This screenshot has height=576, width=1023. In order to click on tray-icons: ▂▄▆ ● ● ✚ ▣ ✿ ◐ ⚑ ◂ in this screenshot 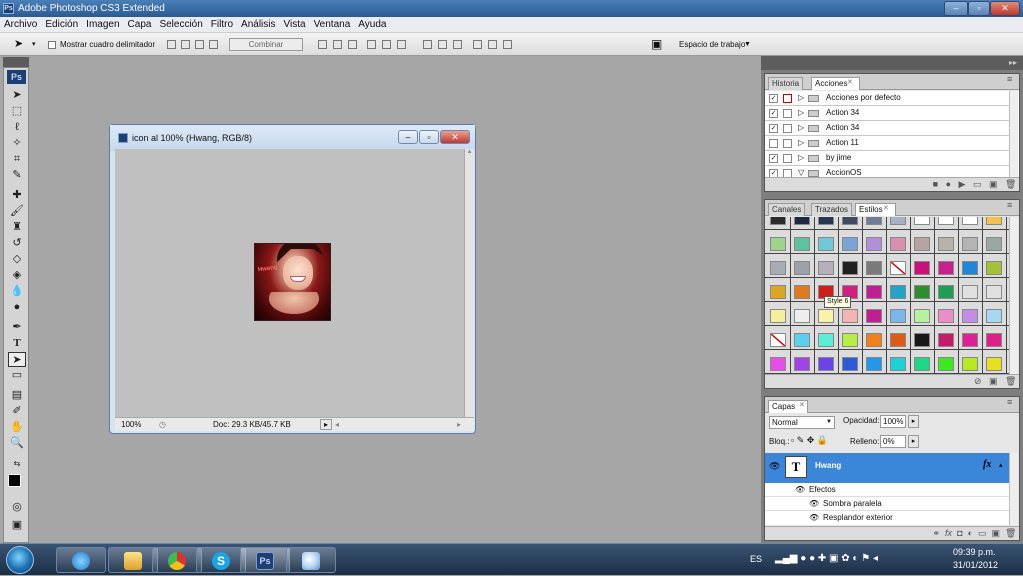, I will do `click(826, 558)`.